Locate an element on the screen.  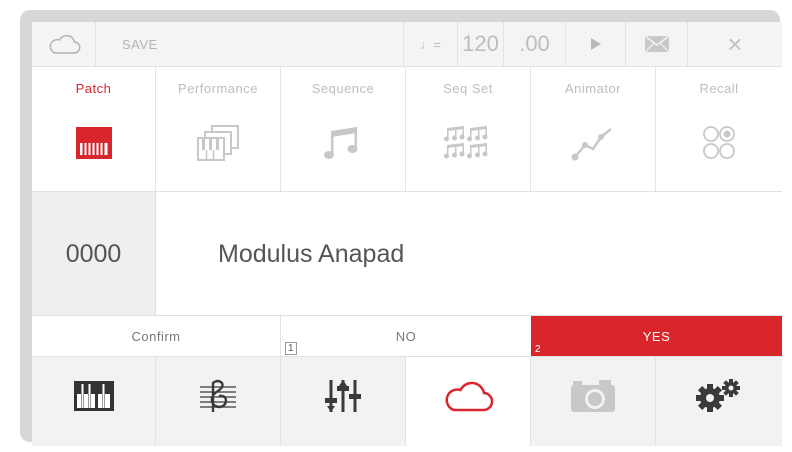
play-icon is located at coordinates (595, 44).